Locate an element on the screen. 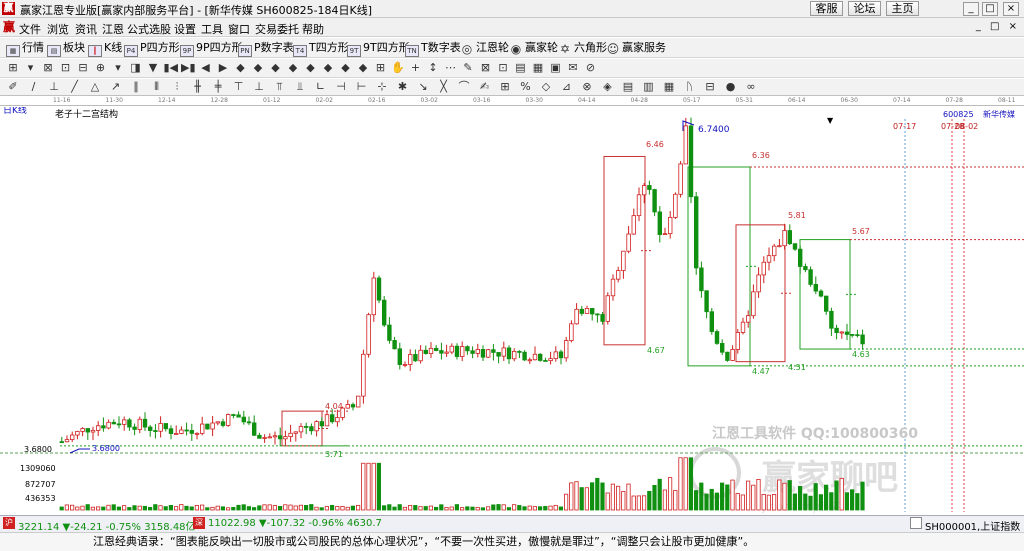 This screenshot has height=551, width=1024. chart-tool-icon-34: ⊘ is located at coordinates (591, 68).